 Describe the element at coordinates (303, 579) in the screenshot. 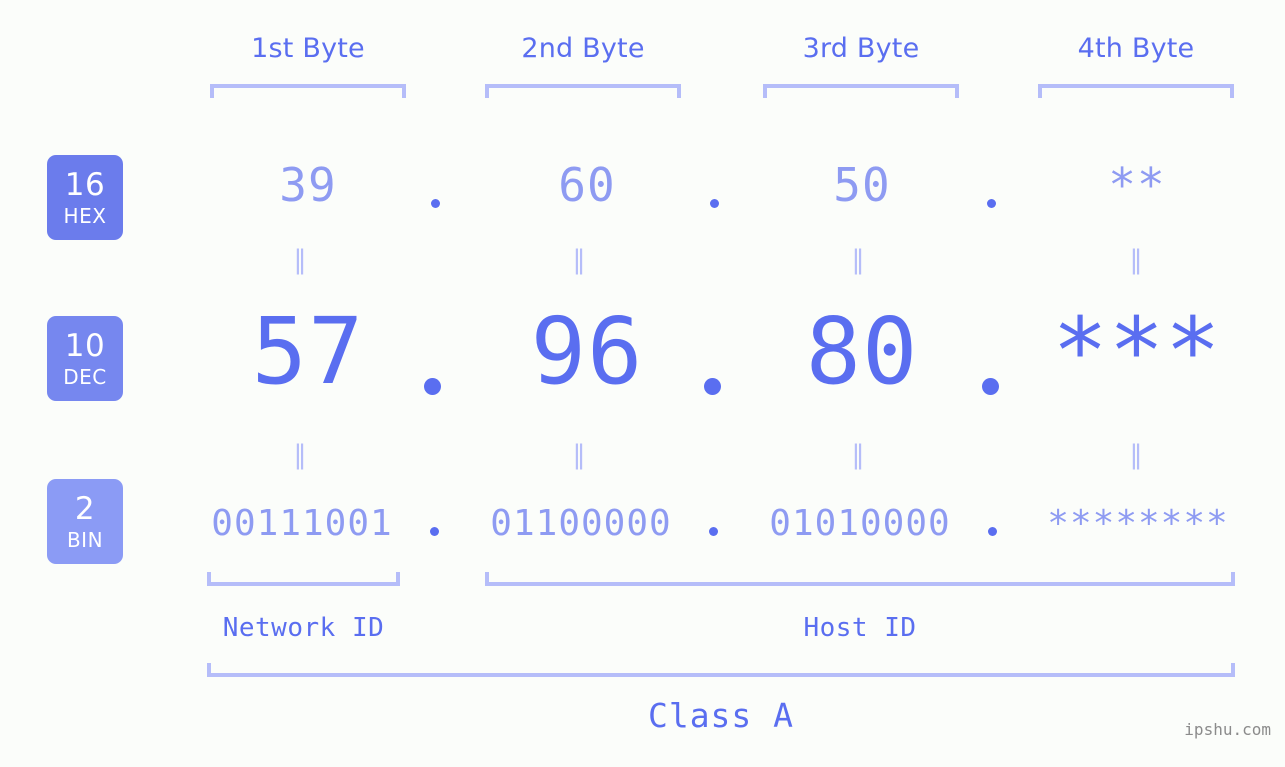

I see `network-id-bracket` at that location.